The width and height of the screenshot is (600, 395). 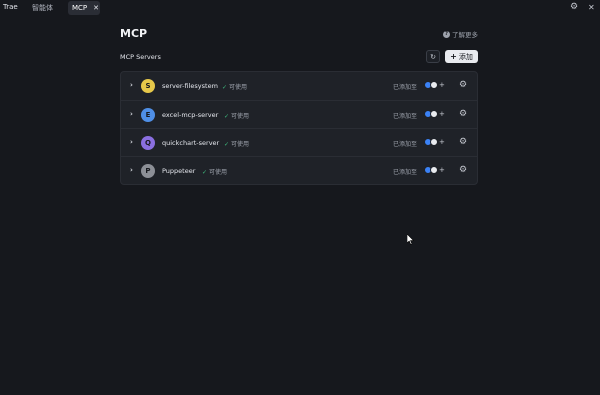 I want to click on add-button: + 添加, so click(x=461, y=56).